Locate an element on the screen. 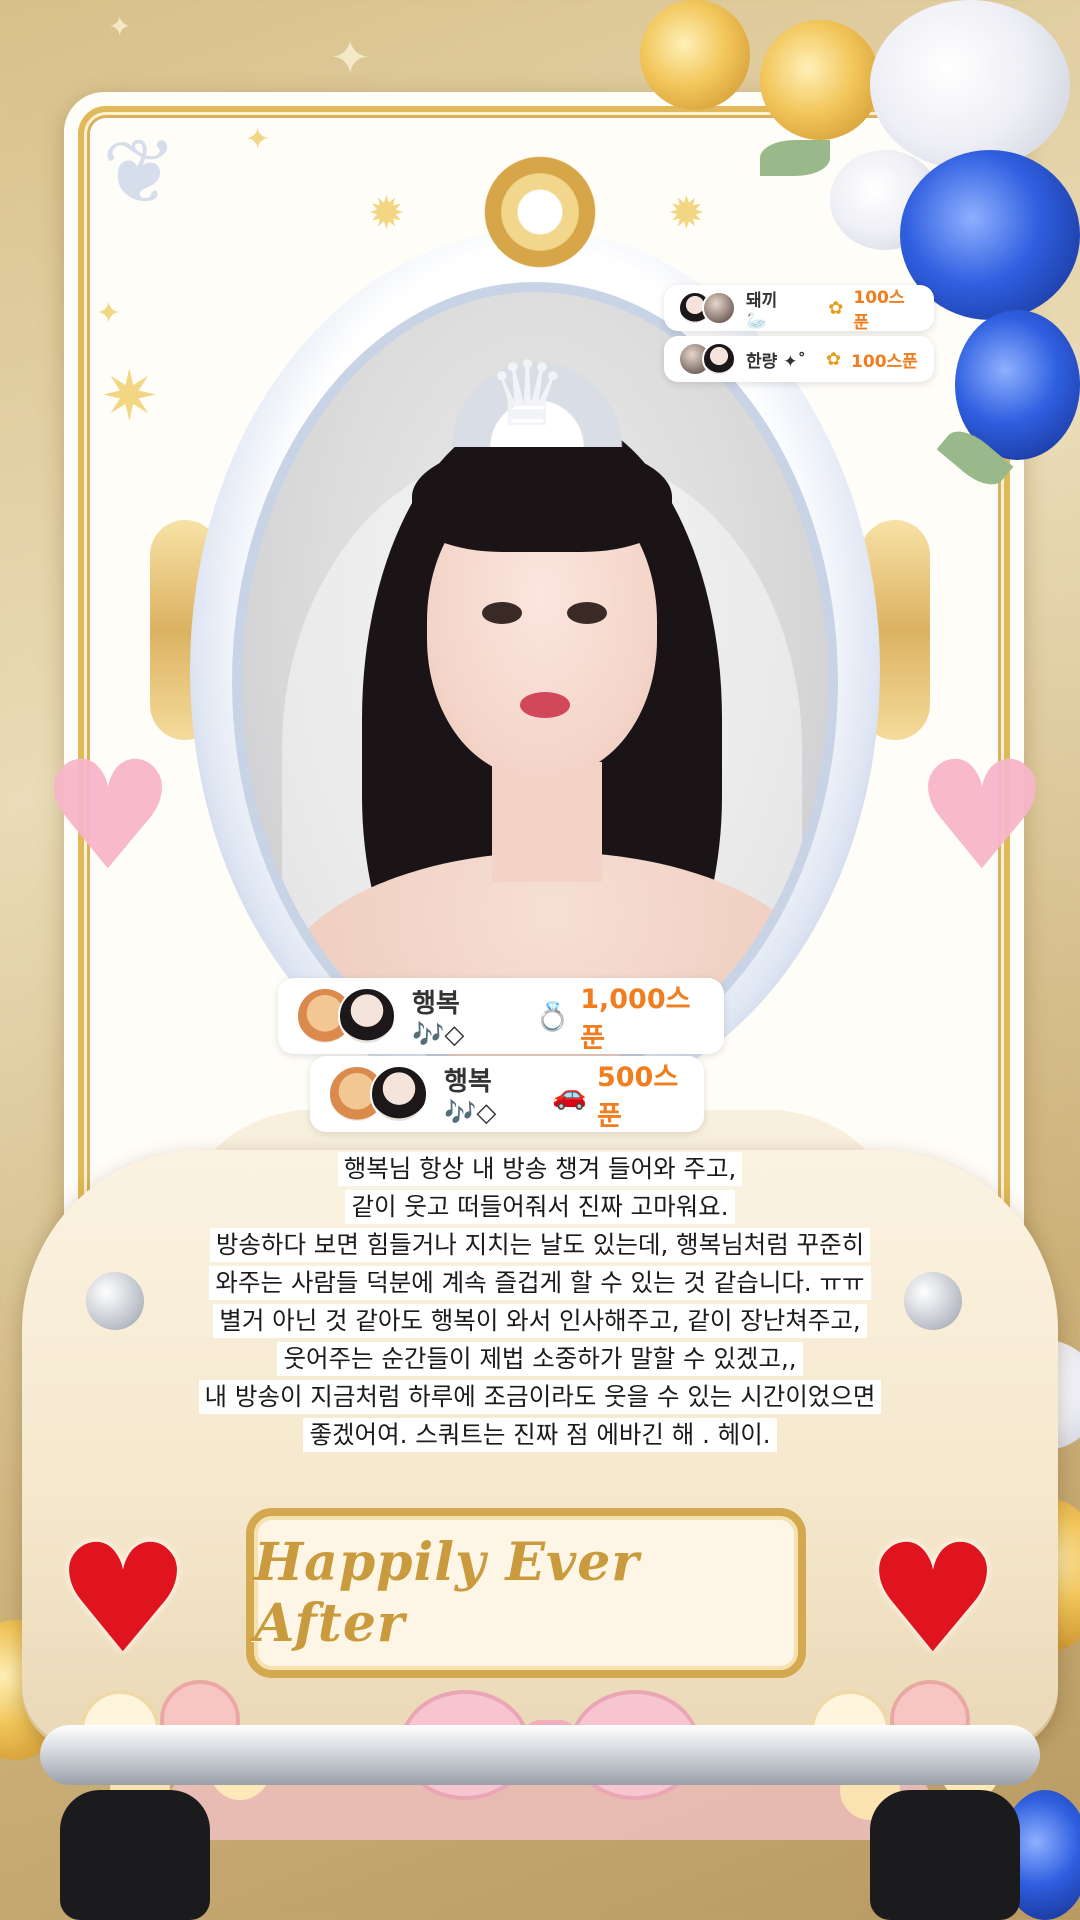 The width and height of the screenshot is (1080, 1920). gift-amount: 1,000스푼 is located at coordinates (635, 1019).